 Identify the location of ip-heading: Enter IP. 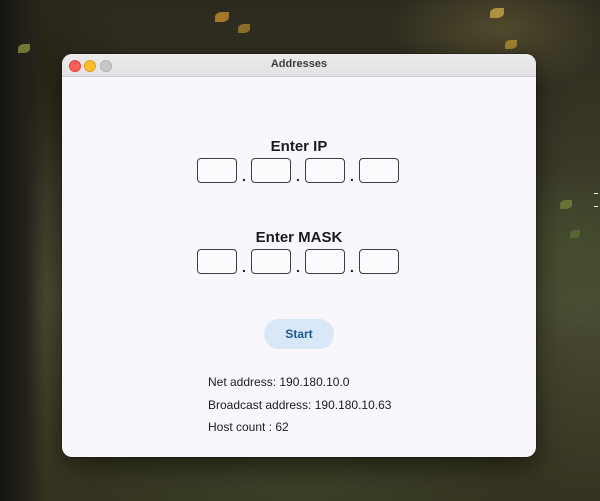
(299, 146).